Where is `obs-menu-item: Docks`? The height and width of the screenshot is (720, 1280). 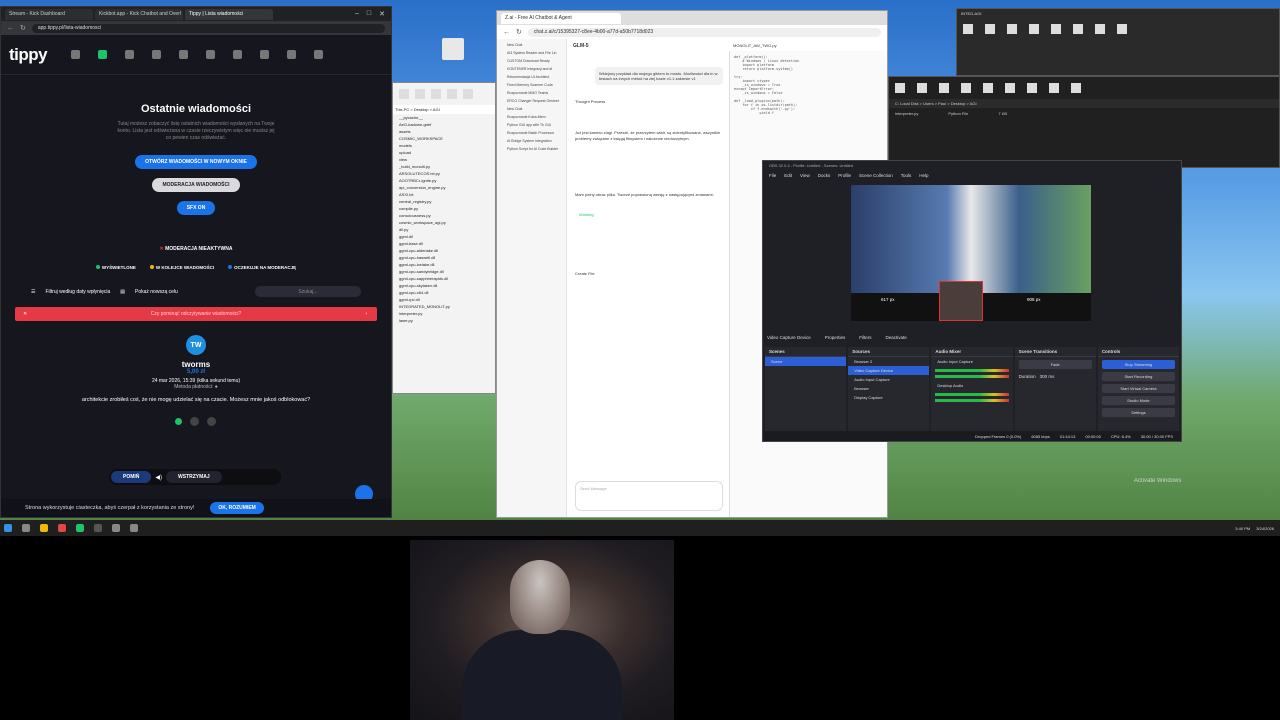
obs-menu-item: Docks is located at coordinates (824, 175).